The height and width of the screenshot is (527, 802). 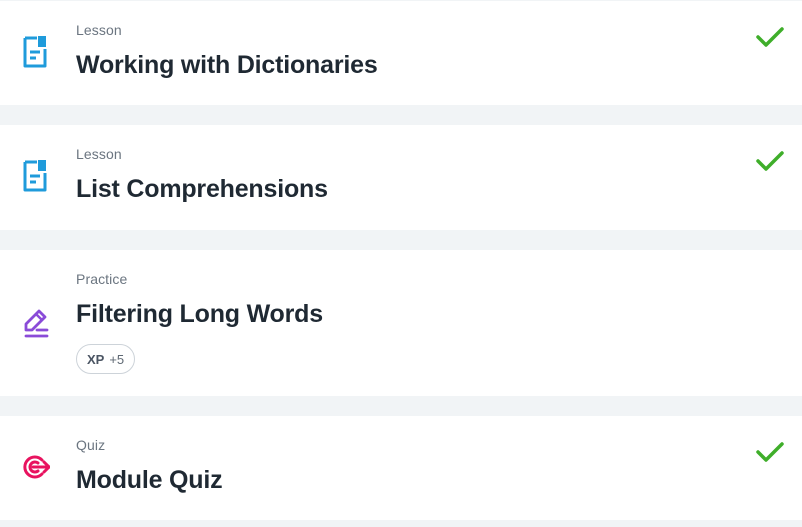 I want to click on item-kind-label: Quiz, so click(x=91, y=445).